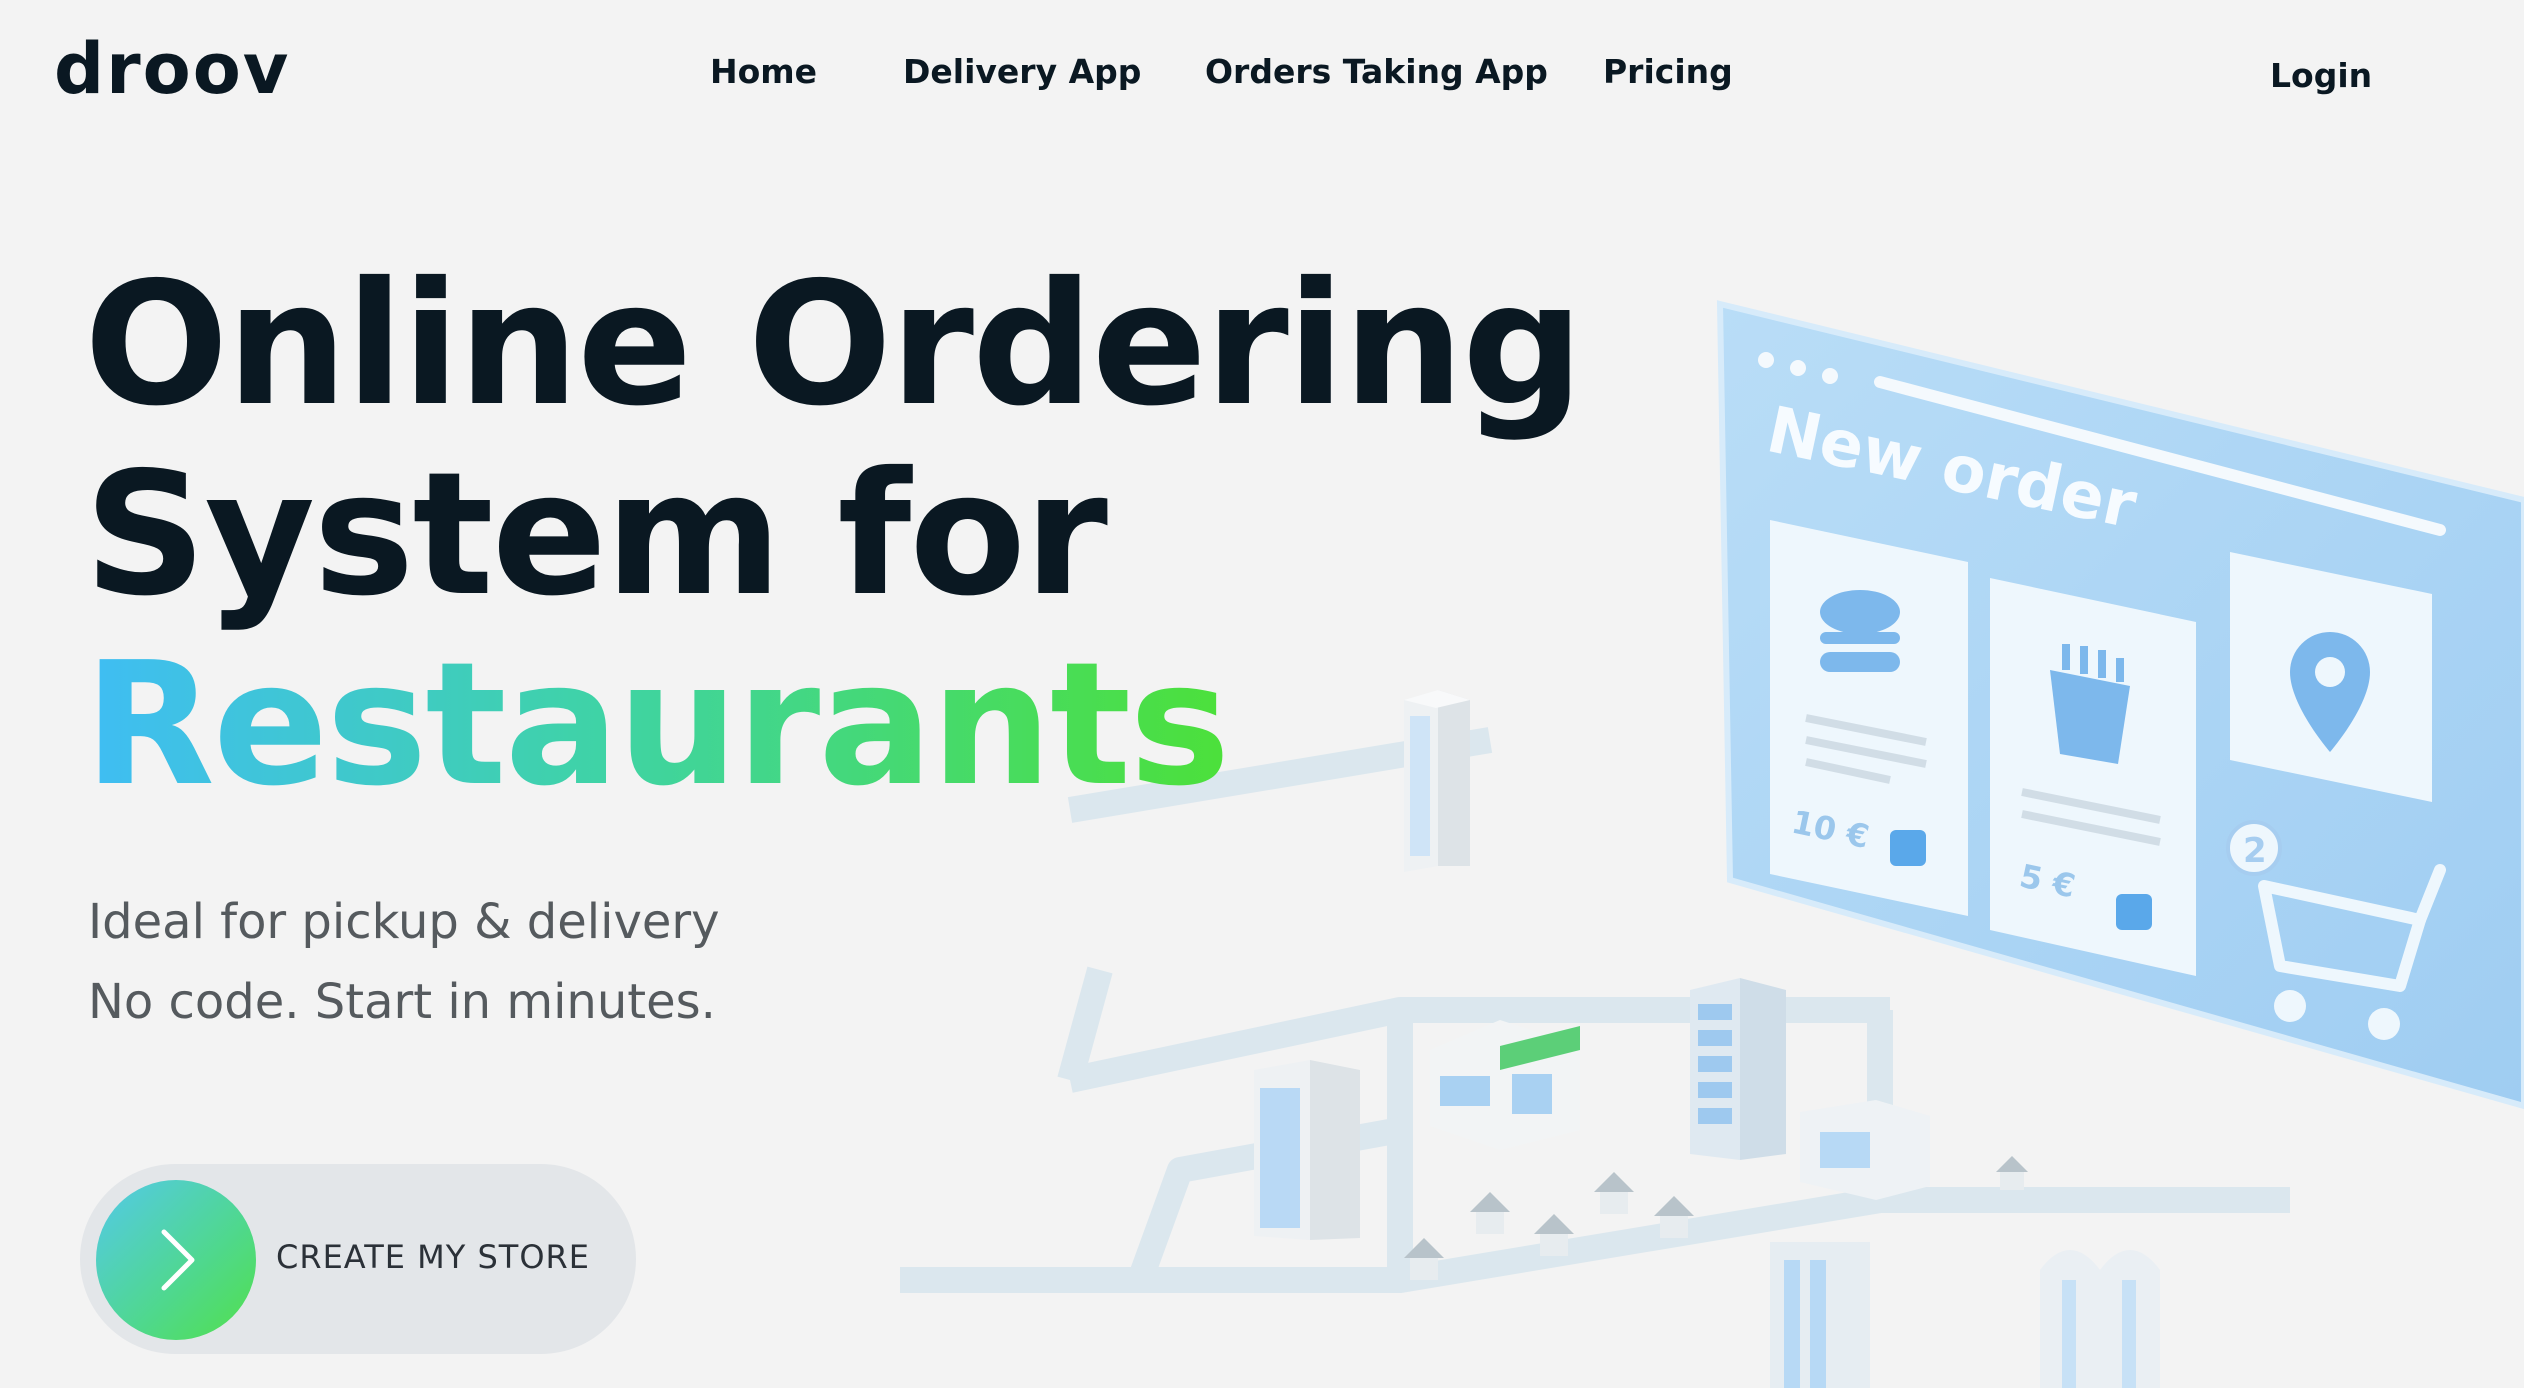 Image resolution: width=2524 pixels, height=1388 pixels. Describe the element at coordinates (2321, 75) in the screenshot. I see `login-link: Login` at that location.